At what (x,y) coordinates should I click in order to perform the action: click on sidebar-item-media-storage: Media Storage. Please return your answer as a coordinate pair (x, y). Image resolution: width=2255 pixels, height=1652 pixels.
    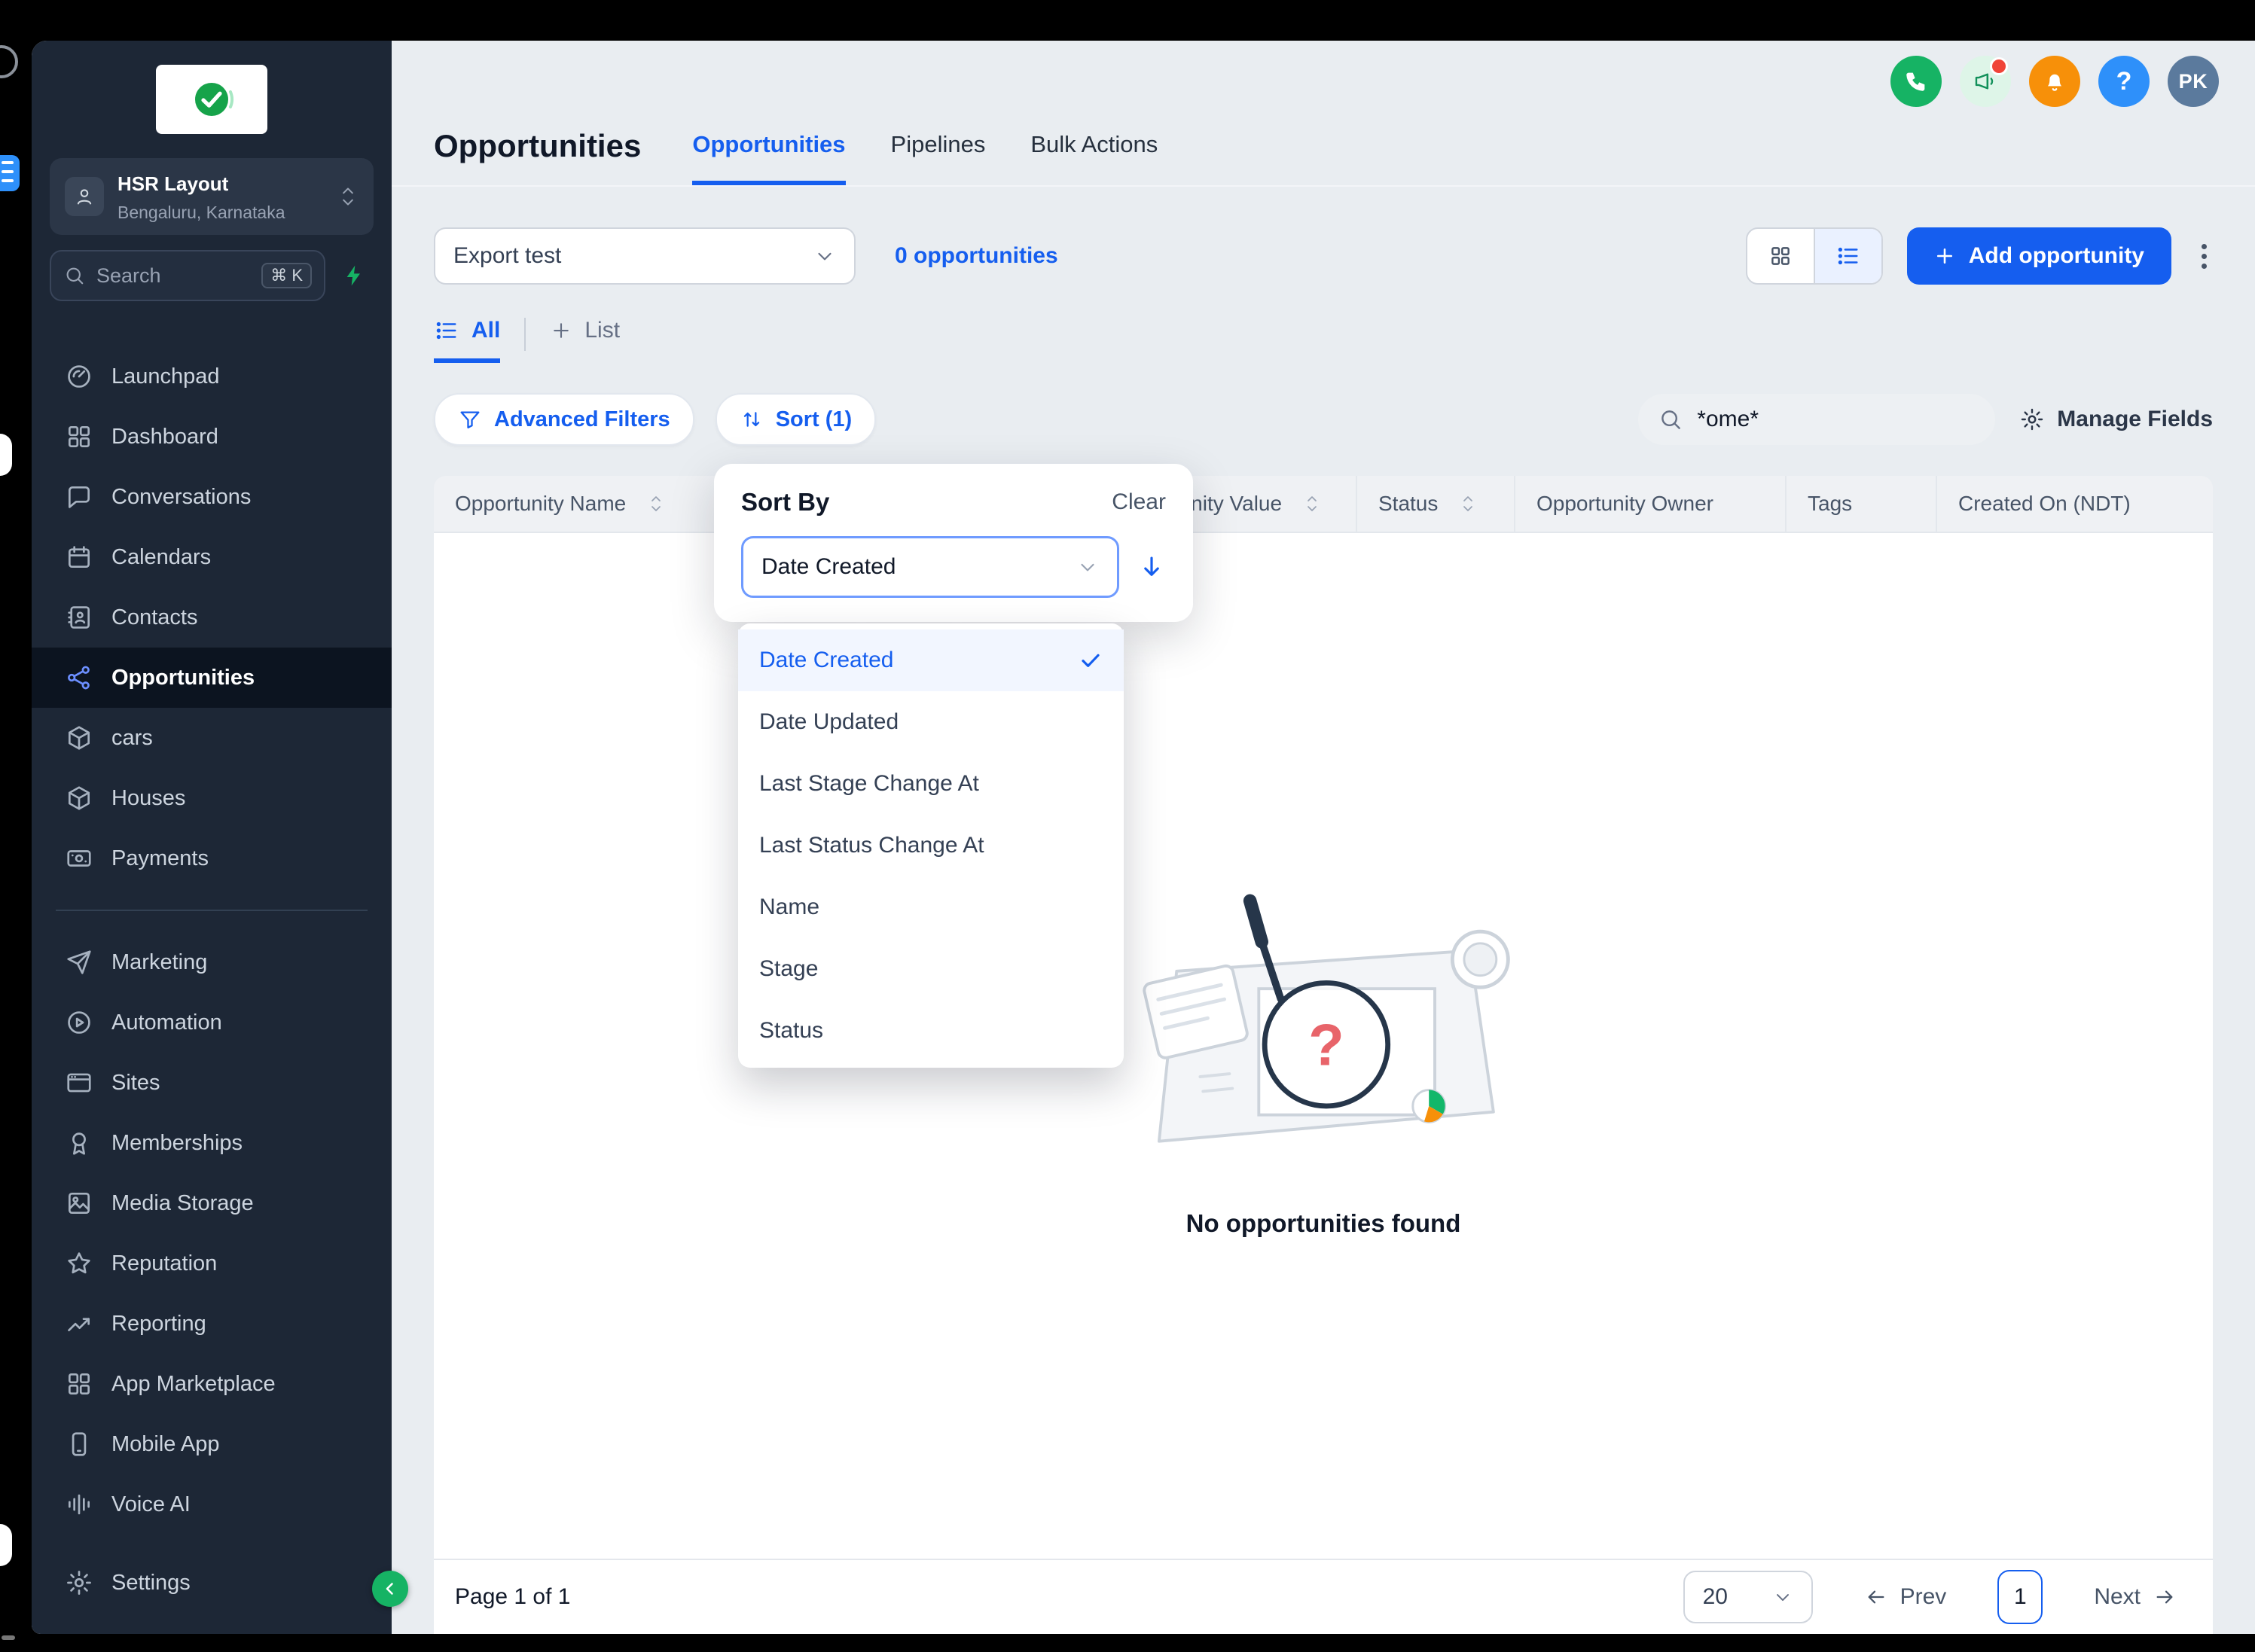
    Looking at the image, I should click on (212, 1203).